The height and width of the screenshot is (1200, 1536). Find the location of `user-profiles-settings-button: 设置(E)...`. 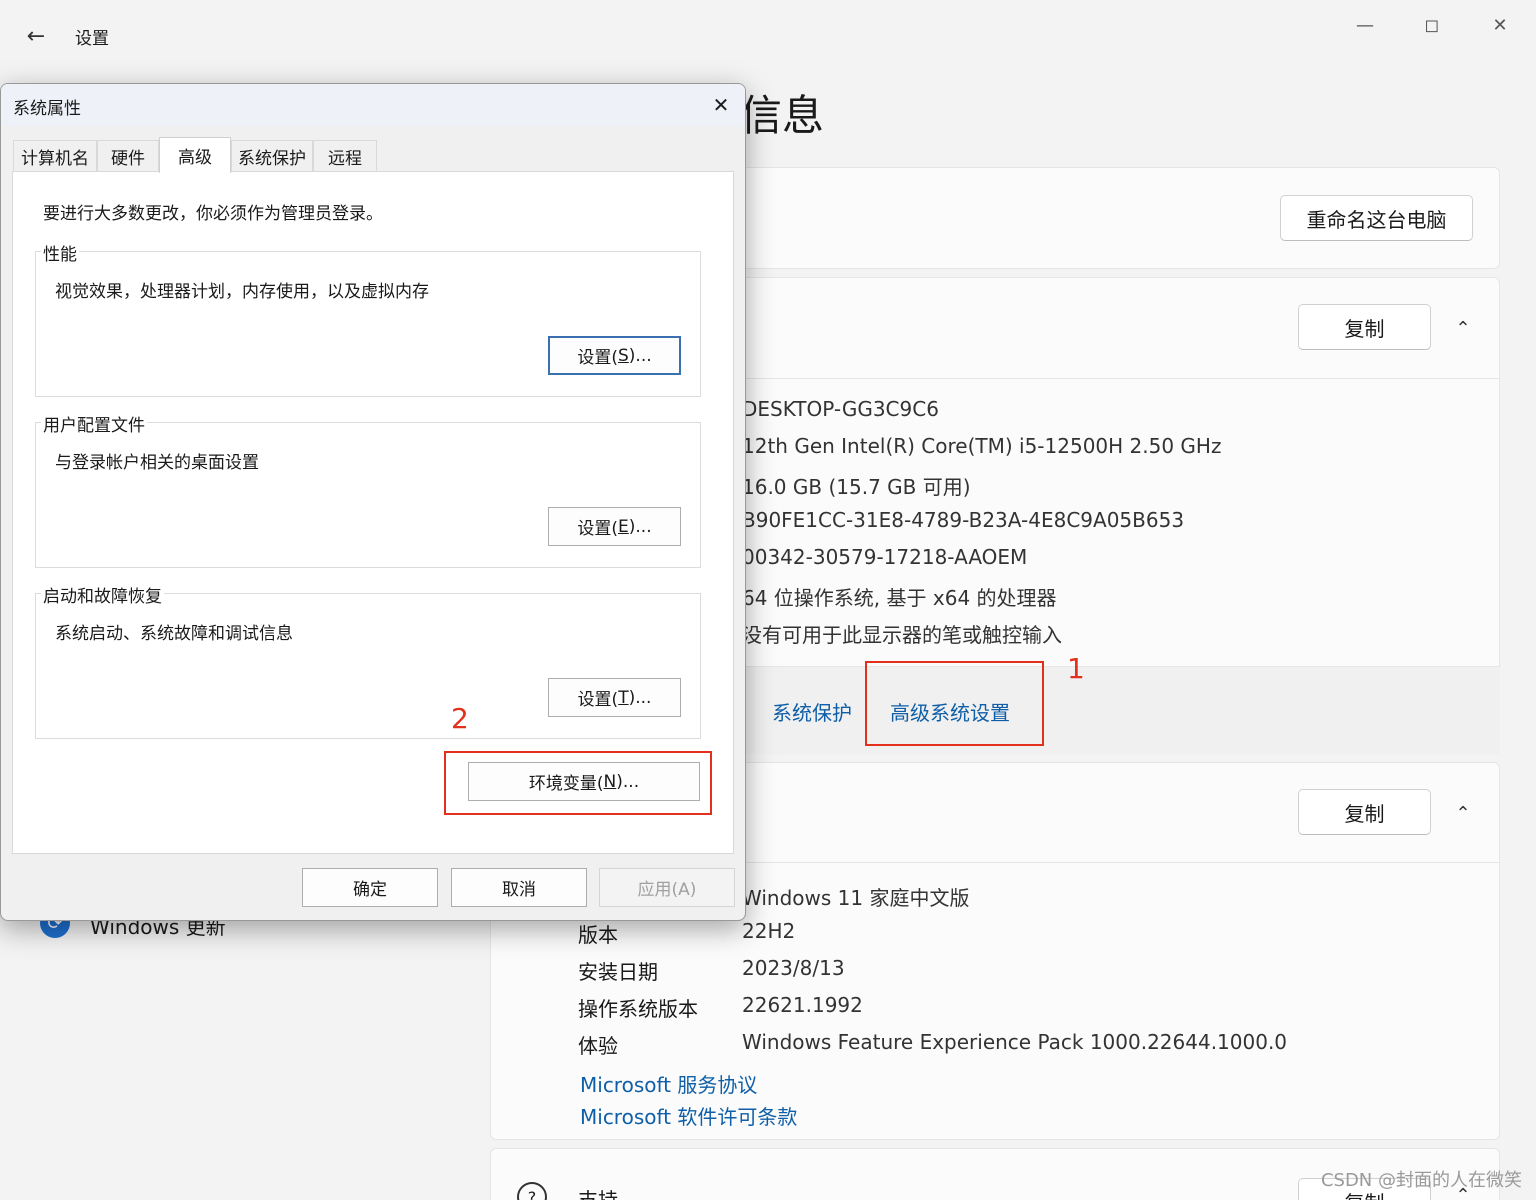

user-profiles-settings-button: 设置(E)... is located at coordinates (614, 526).